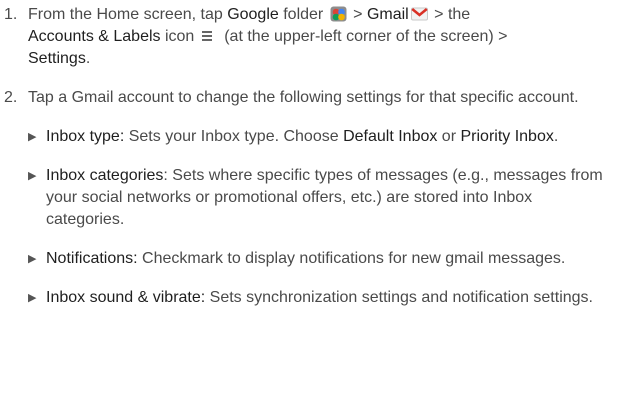 This screenshot has width=631, height=404. Describe the element at coordinates (209, 36) in the screenshot. I see `menu-icon` at that location.